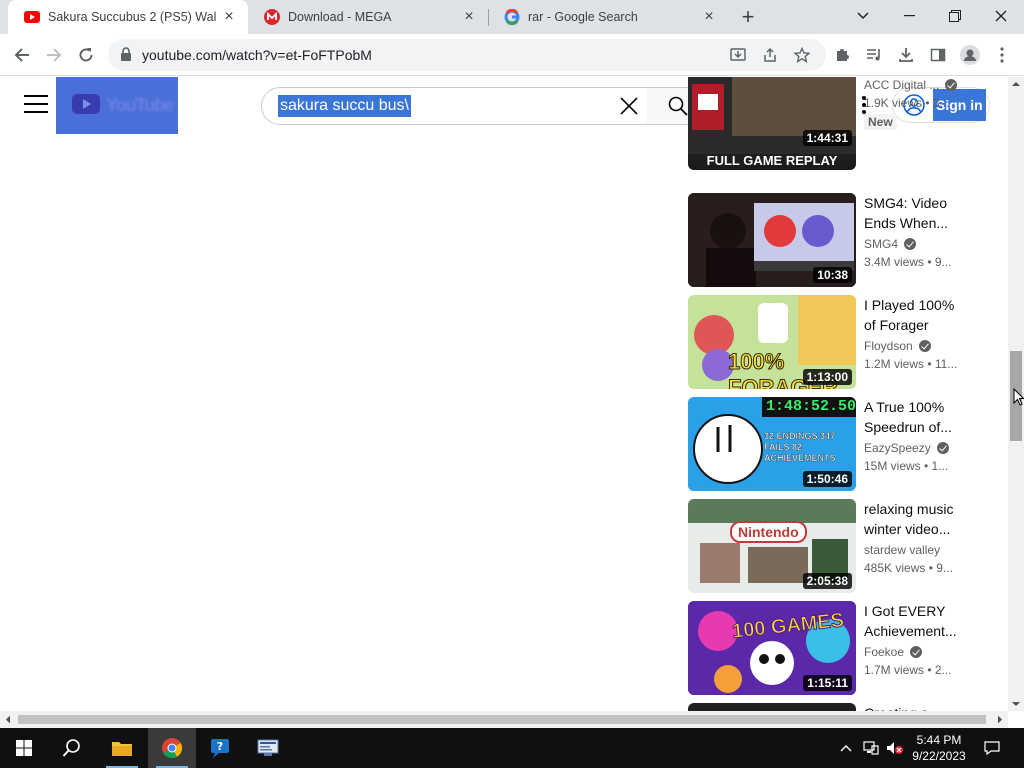  Describe the element at coordinates (827, 581) in the screenshot. I see `video-duration: 2:05:38` at that location.